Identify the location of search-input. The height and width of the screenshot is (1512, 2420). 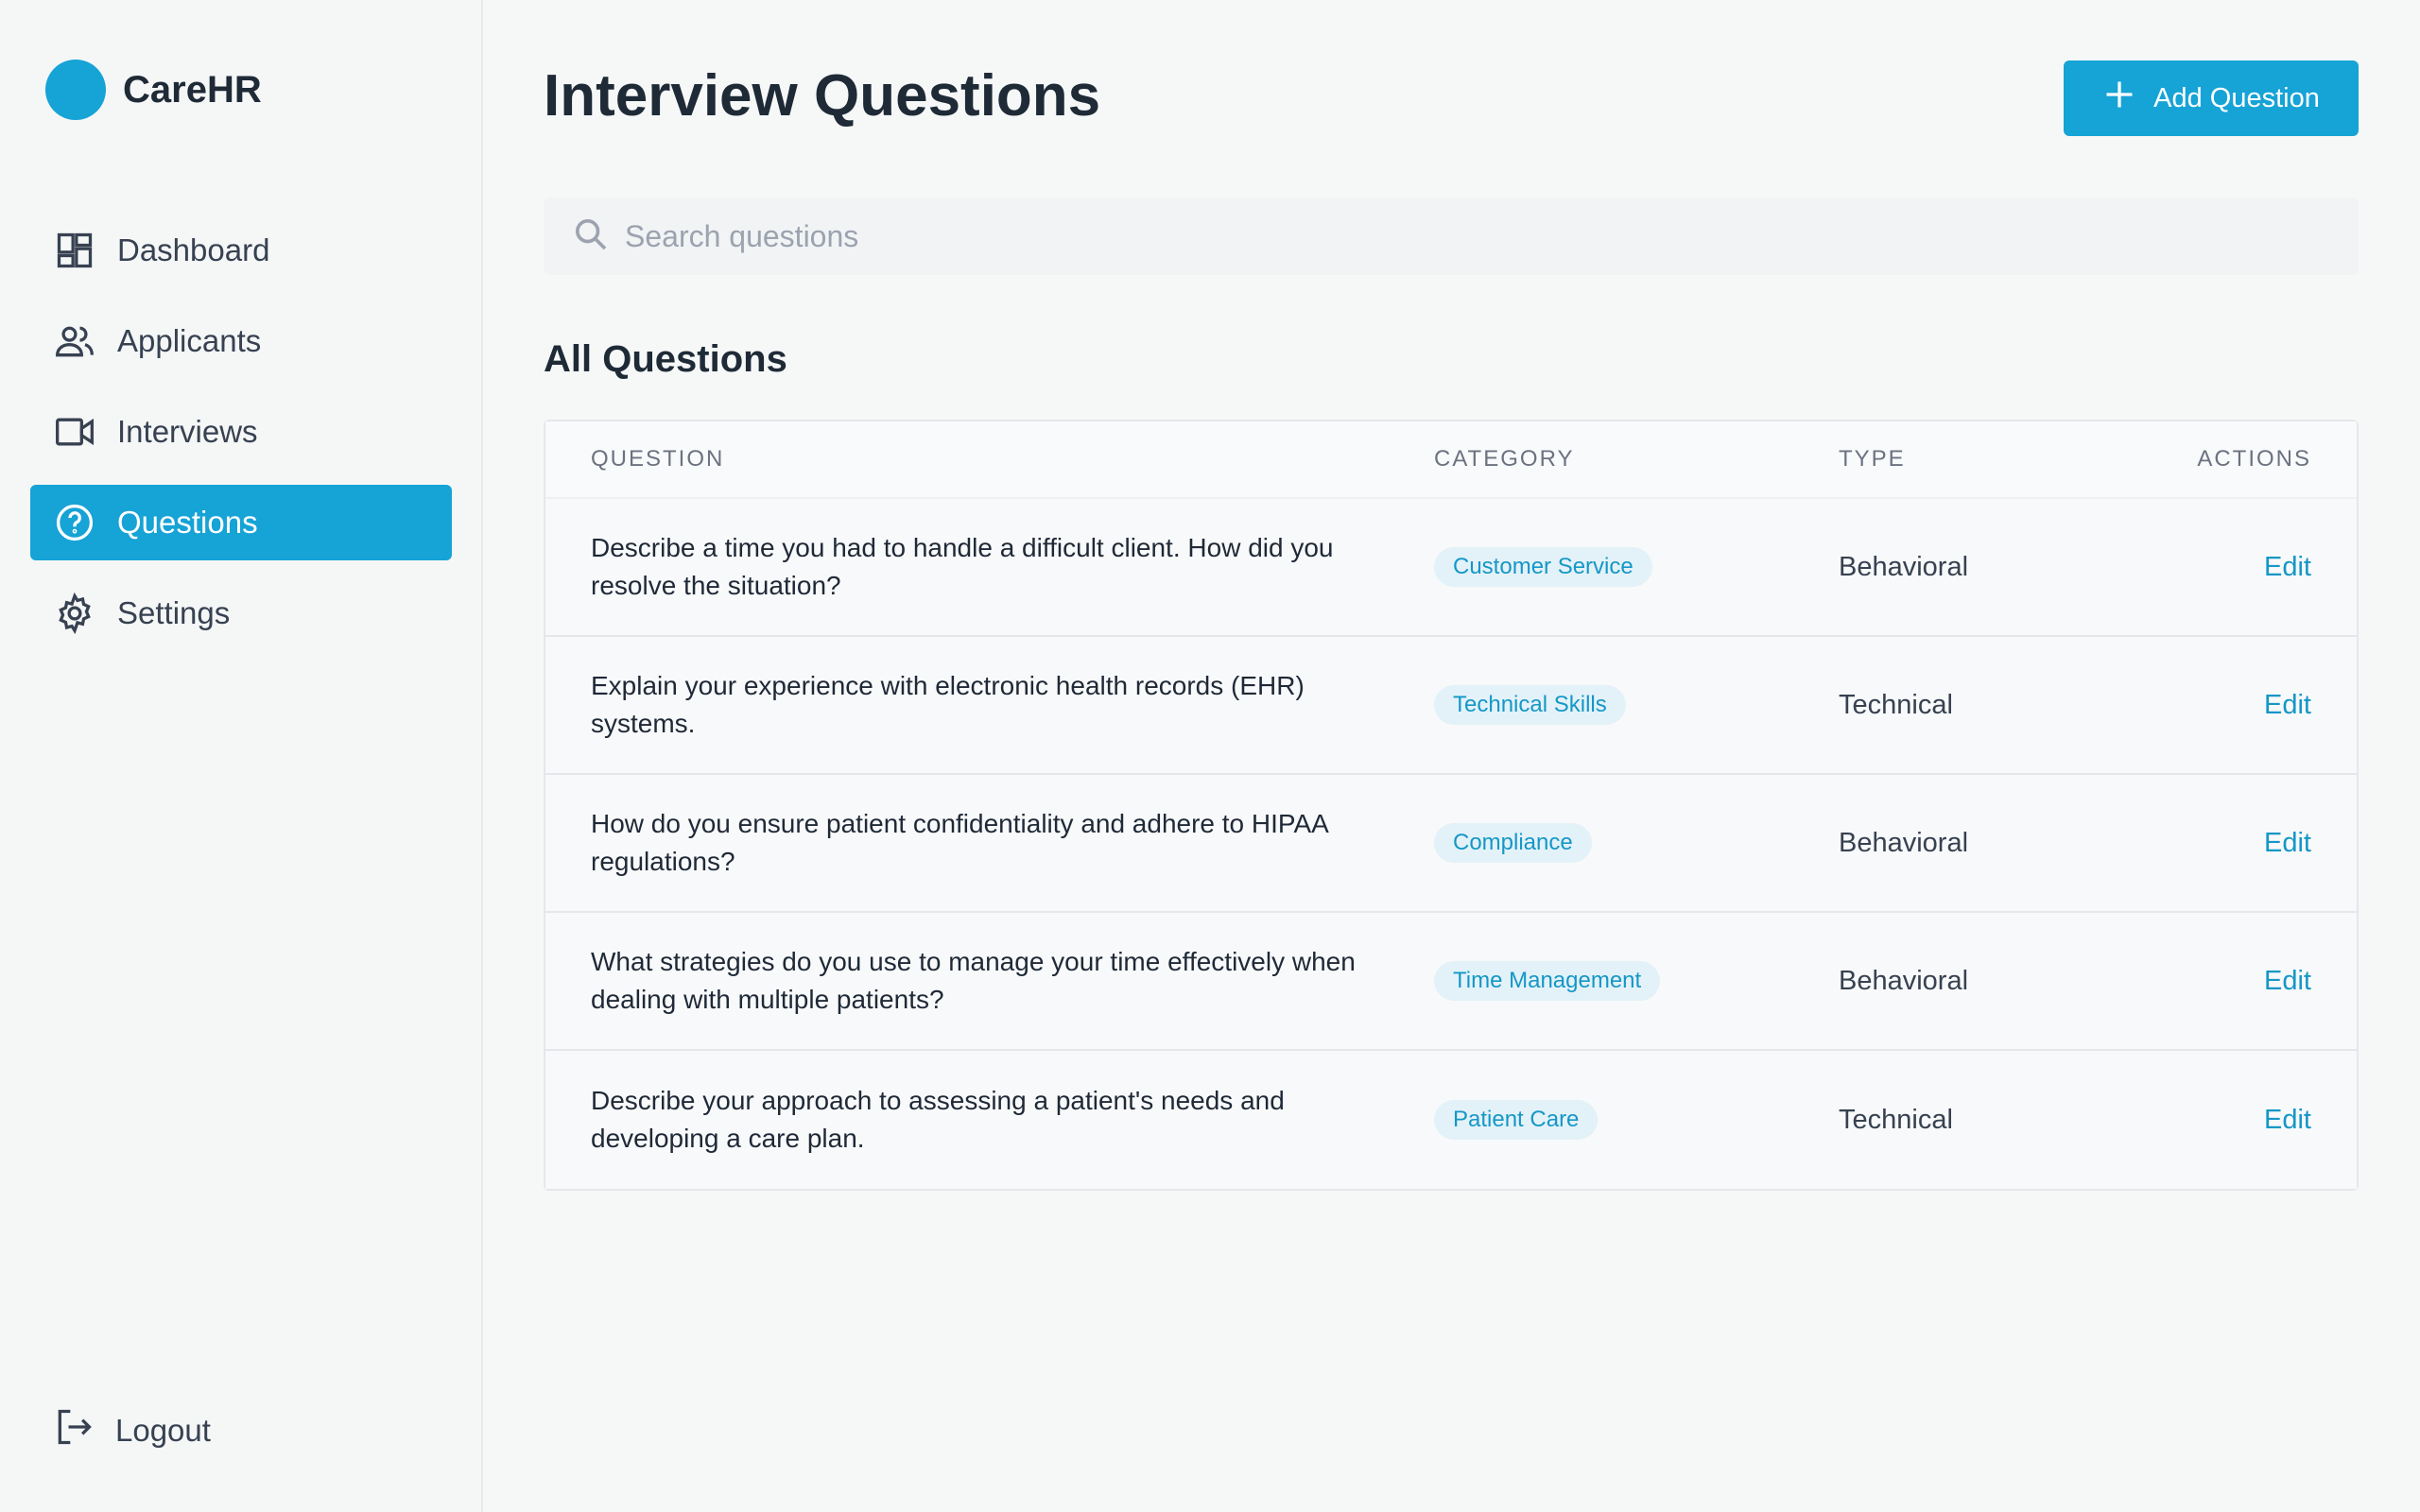
(1475, 236).